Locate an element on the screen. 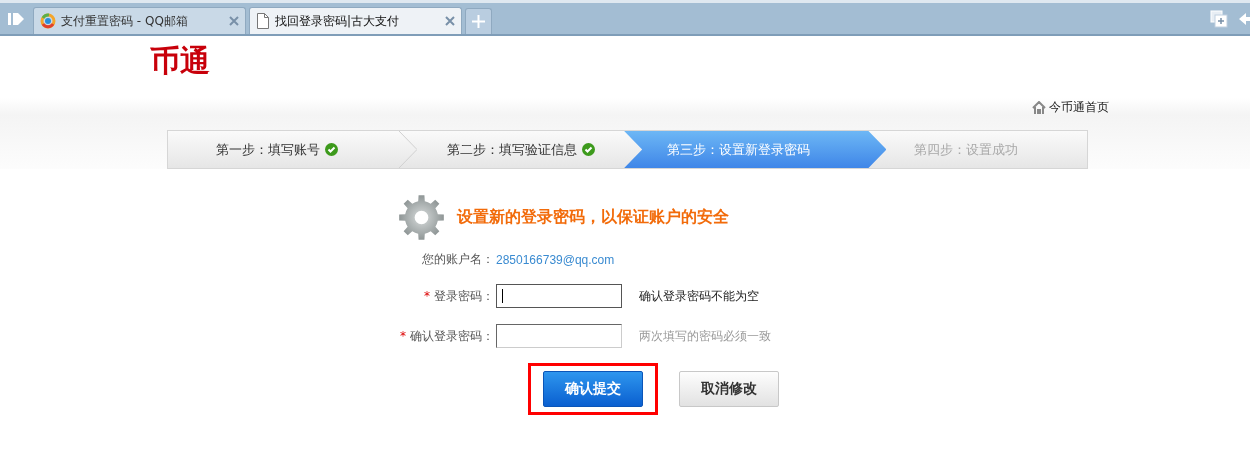 This screenshot has width=1250, height=475. home-link: 今币通首页 is located at coordinates (1070, 107).